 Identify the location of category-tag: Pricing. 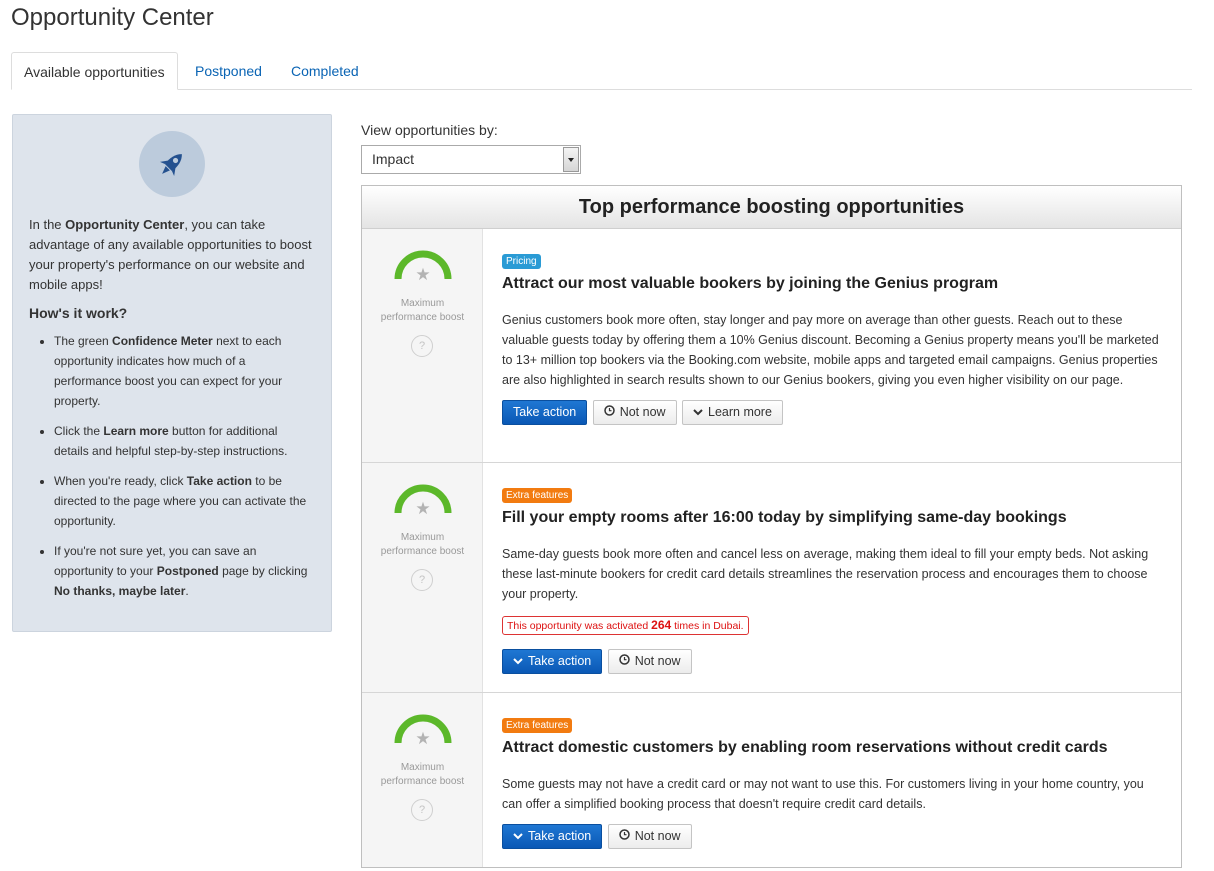
(521, 261).